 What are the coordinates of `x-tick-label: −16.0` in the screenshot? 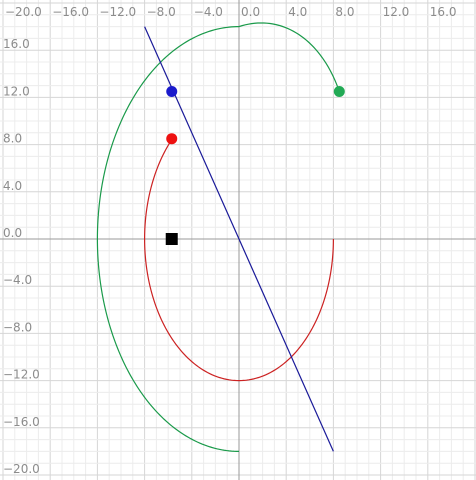 It's located at (70, 12).